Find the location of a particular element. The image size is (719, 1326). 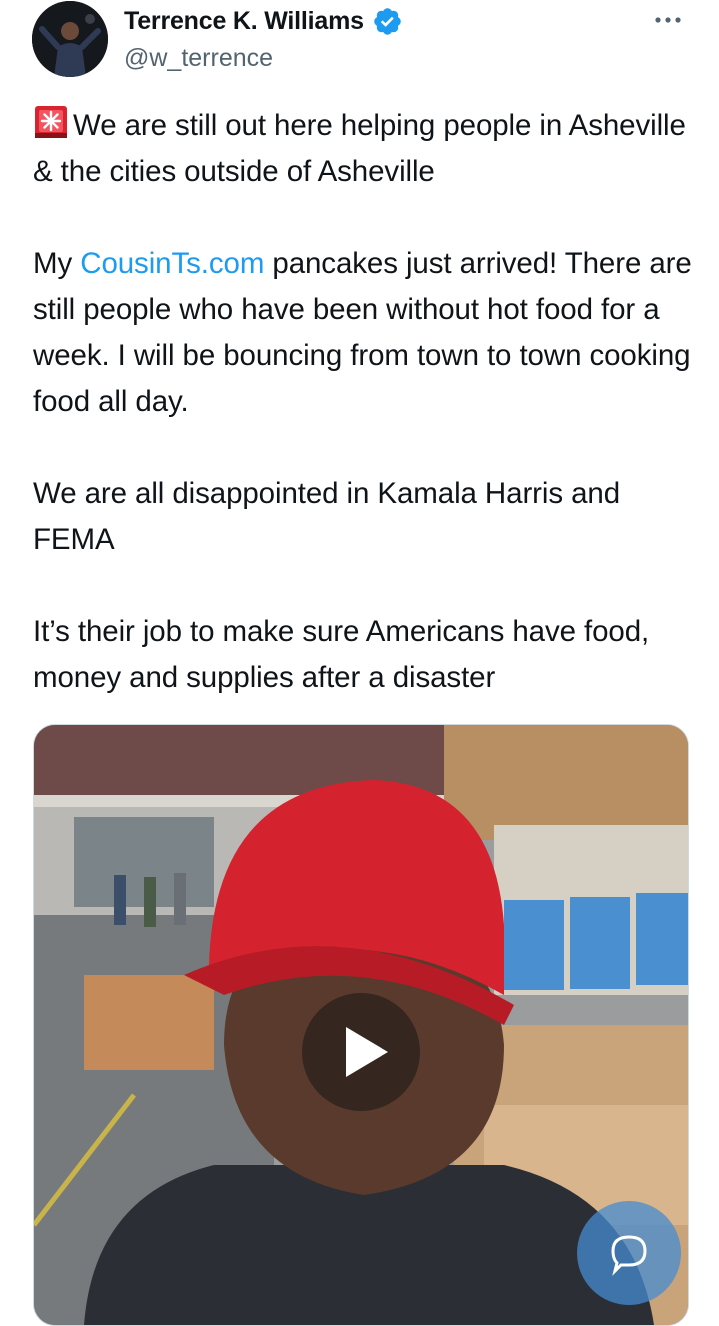

chat-icon is located at coordinates (629, 1255).